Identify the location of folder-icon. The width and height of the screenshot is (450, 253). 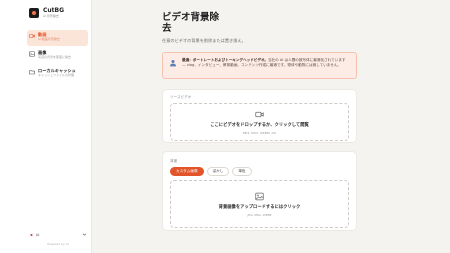
(32, 72).